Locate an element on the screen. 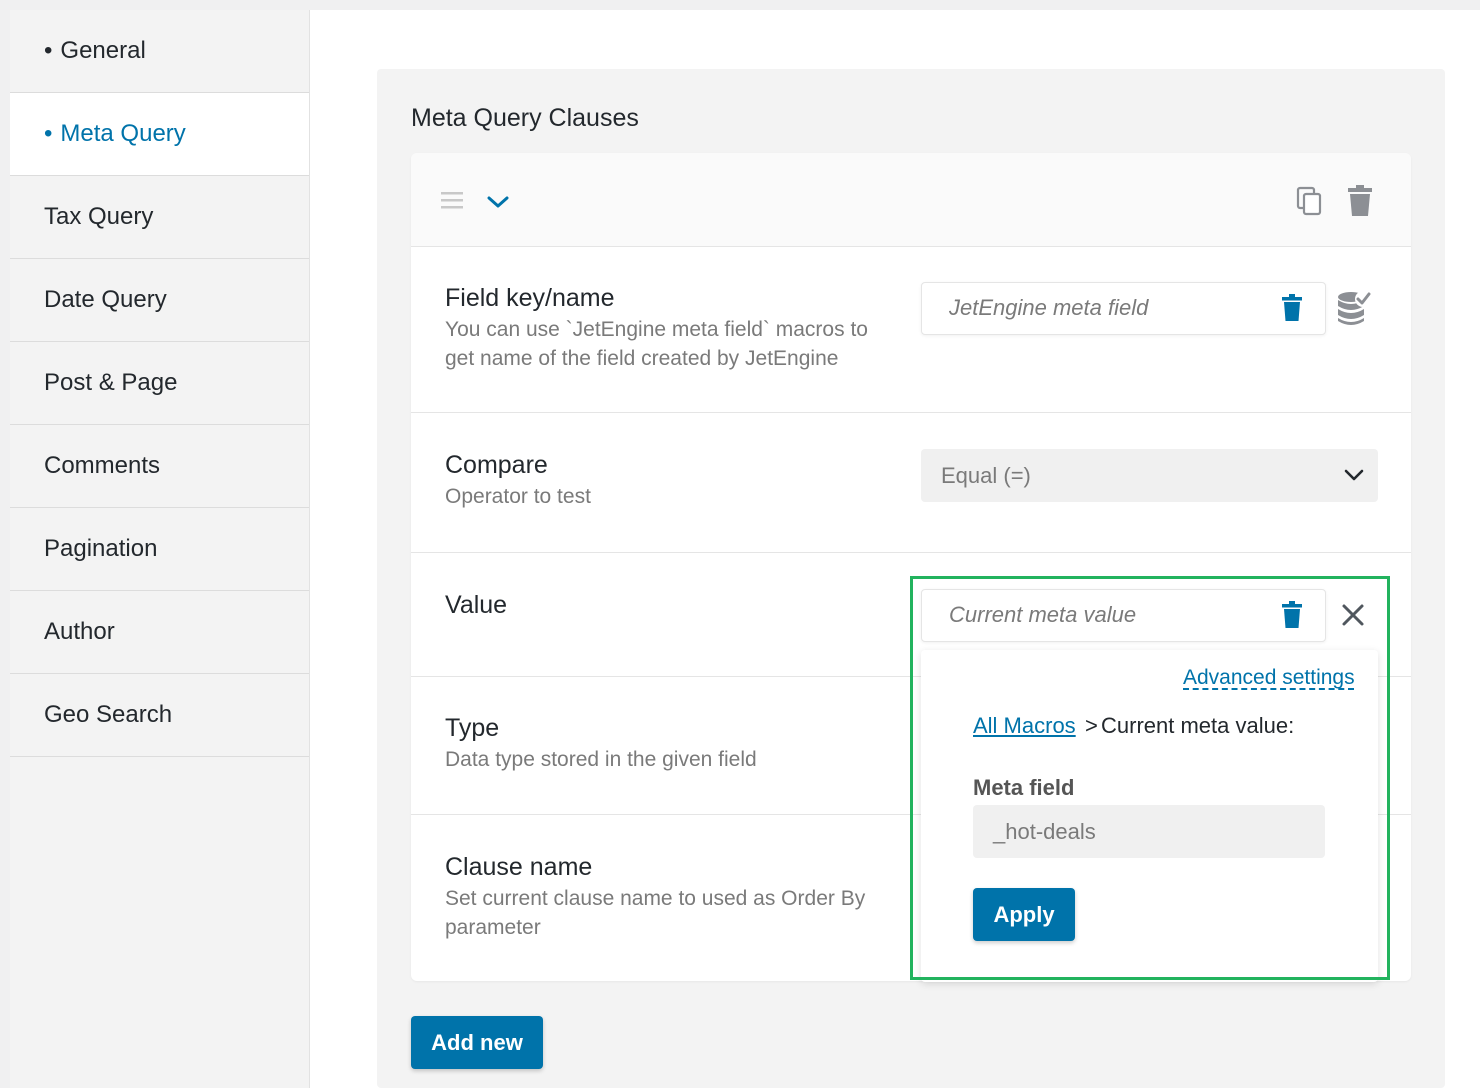 Image resolution: width=1480 pixels, height=1088 pixels. sidebar-item-label: General is located at coordinates (103, 50).